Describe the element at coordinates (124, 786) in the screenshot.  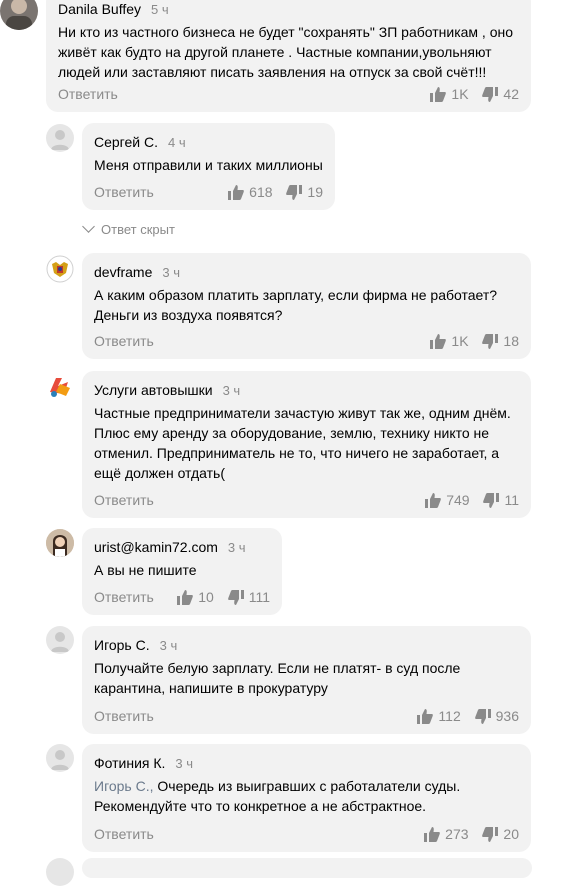
I see `mention-link: Игорь С.,` at that location.